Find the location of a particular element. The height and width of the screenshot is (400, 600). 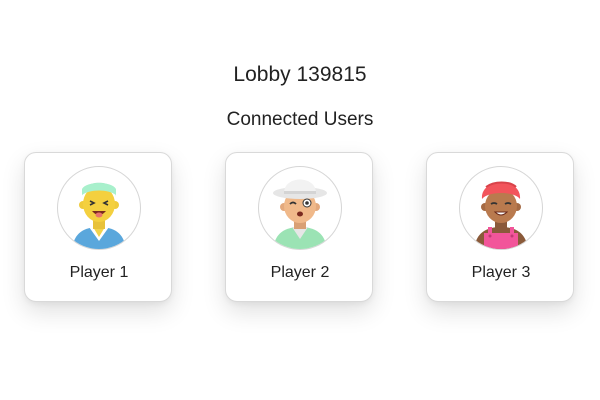

connected-users-heading: Connected Users is located at coordinates (300, 119).